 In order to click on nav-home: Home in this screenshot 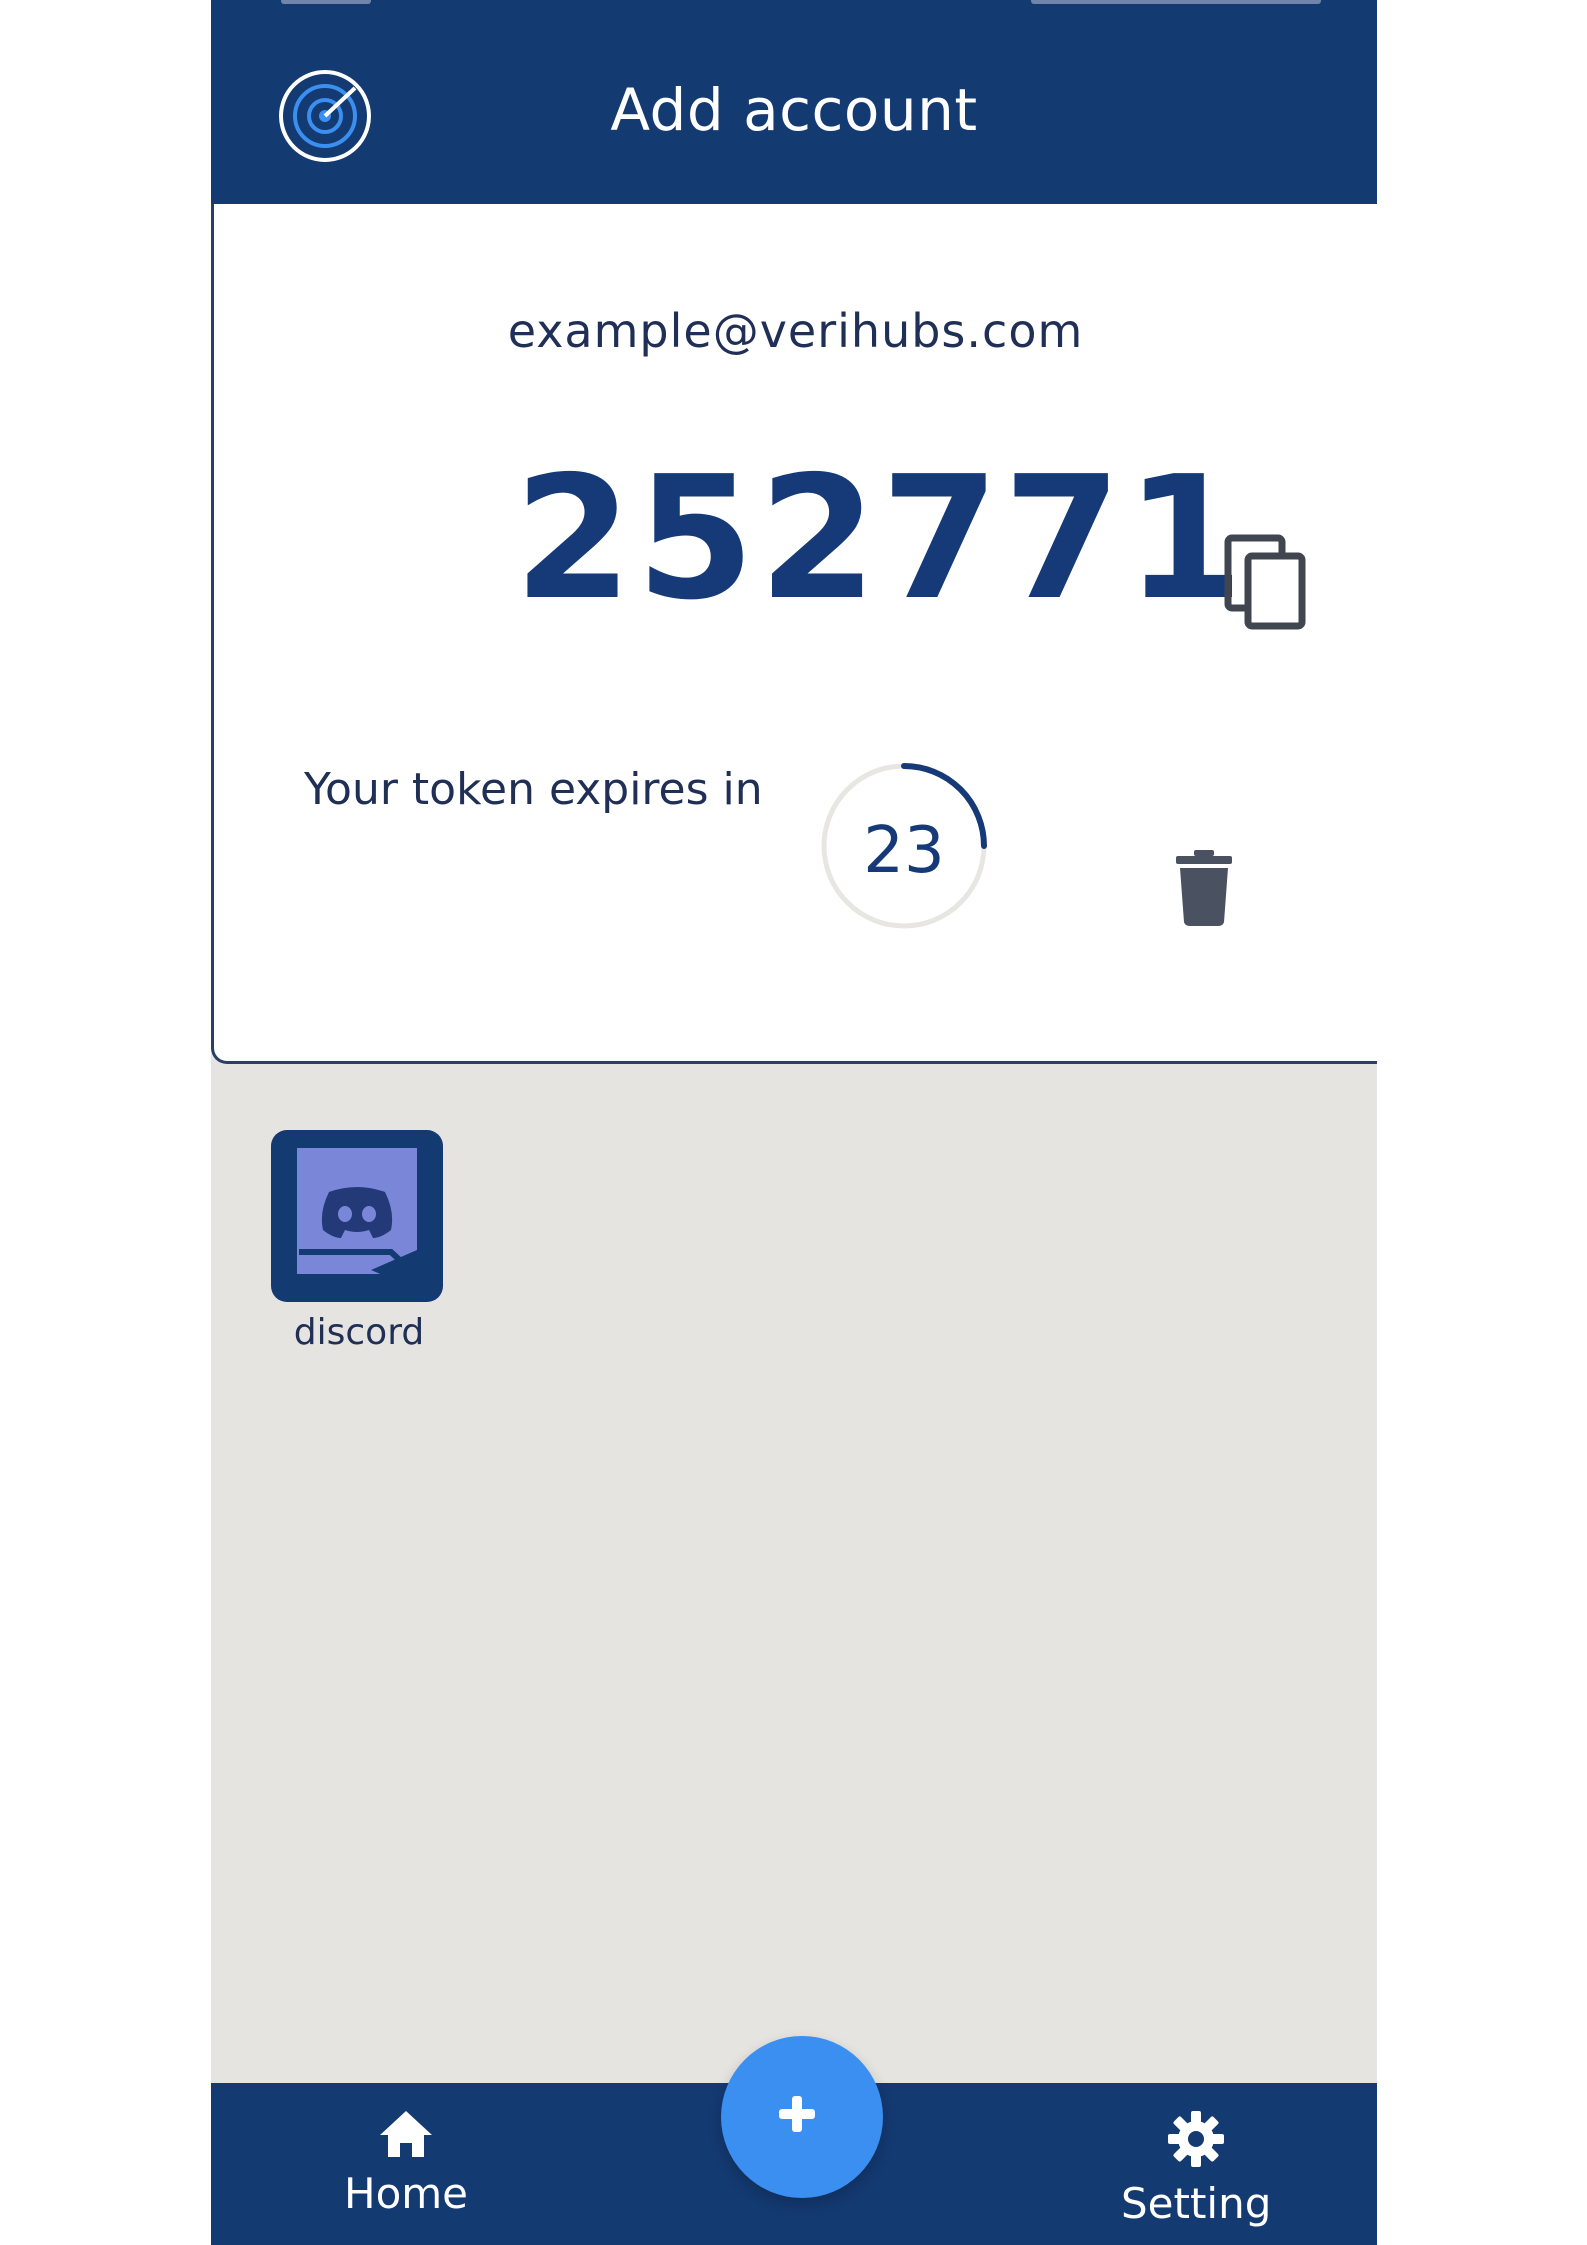, I will do `click(406, 2163)`.